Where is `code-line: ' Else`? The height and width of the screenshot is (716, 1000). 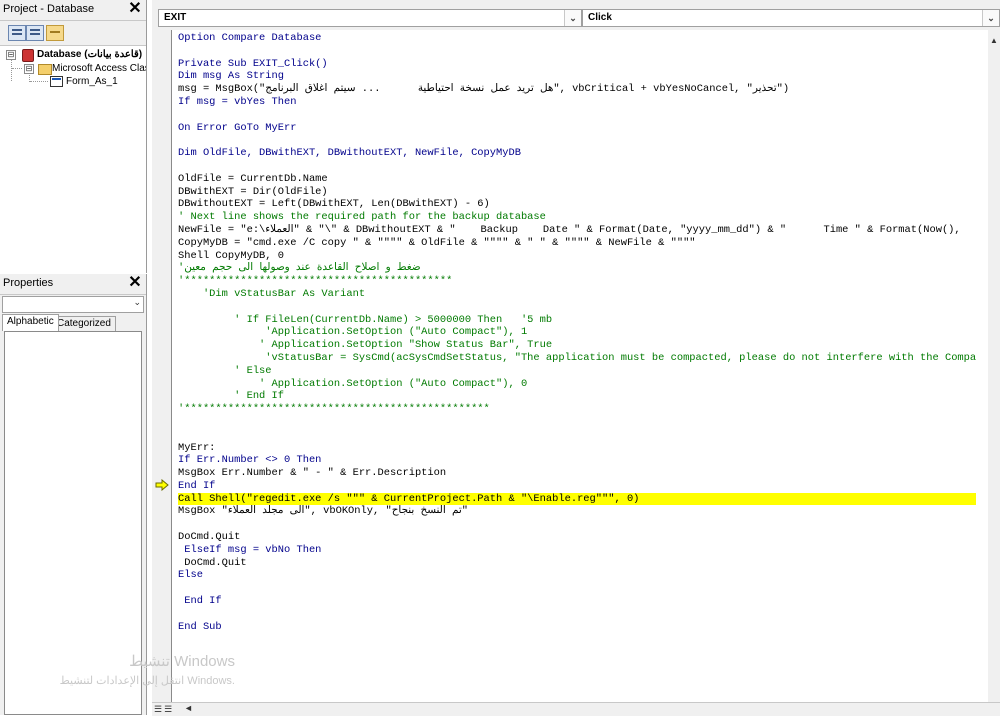 code-line: ' Else is located at coordinates (577, 371).